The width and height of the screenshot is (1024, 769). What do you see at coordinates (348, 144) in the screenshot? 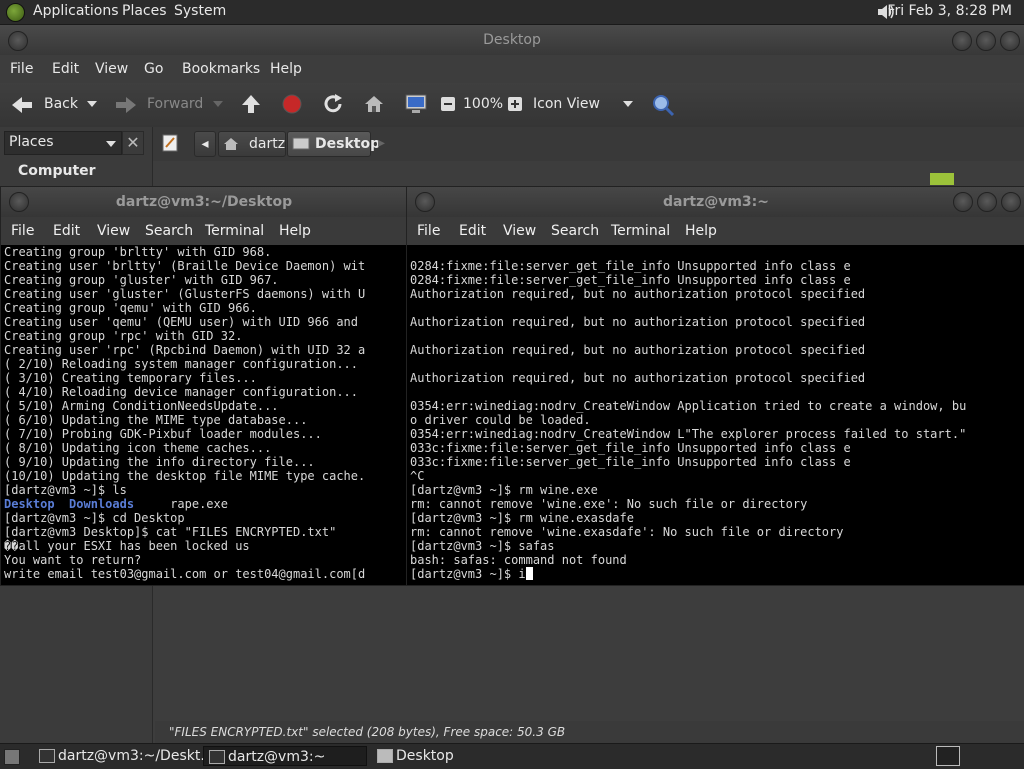
I see `breadcrumb-label: Desktop` at bounding box center [348, 144].